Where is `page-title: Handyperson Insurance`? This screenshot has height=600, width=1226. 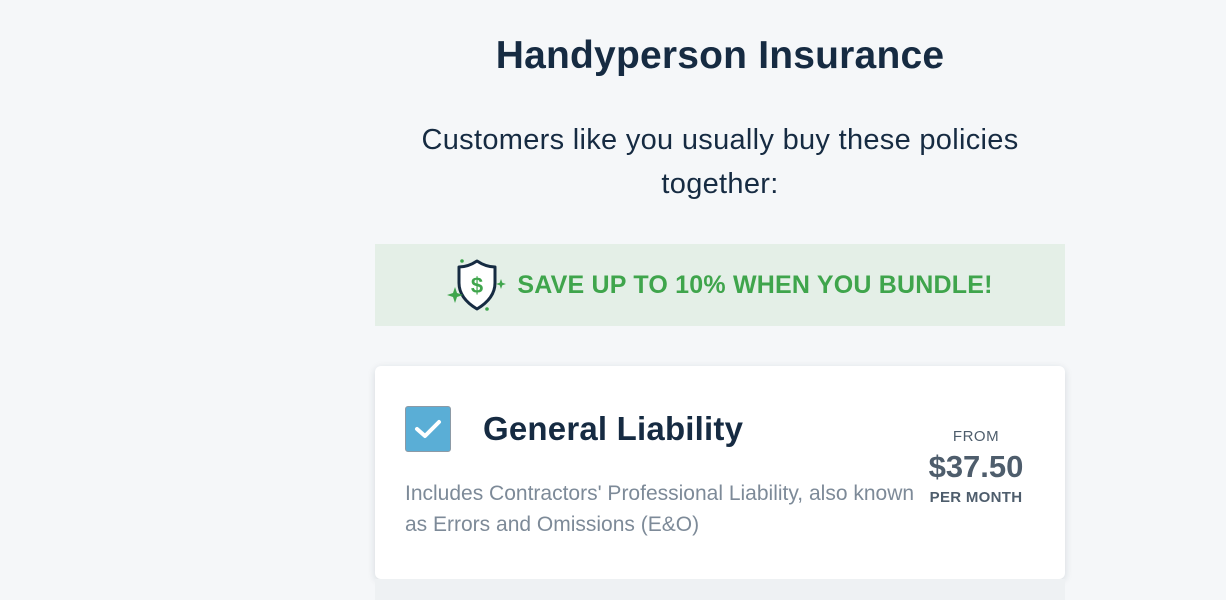
page-title: Handyperson Insurance is located at coordinates (720, 55).